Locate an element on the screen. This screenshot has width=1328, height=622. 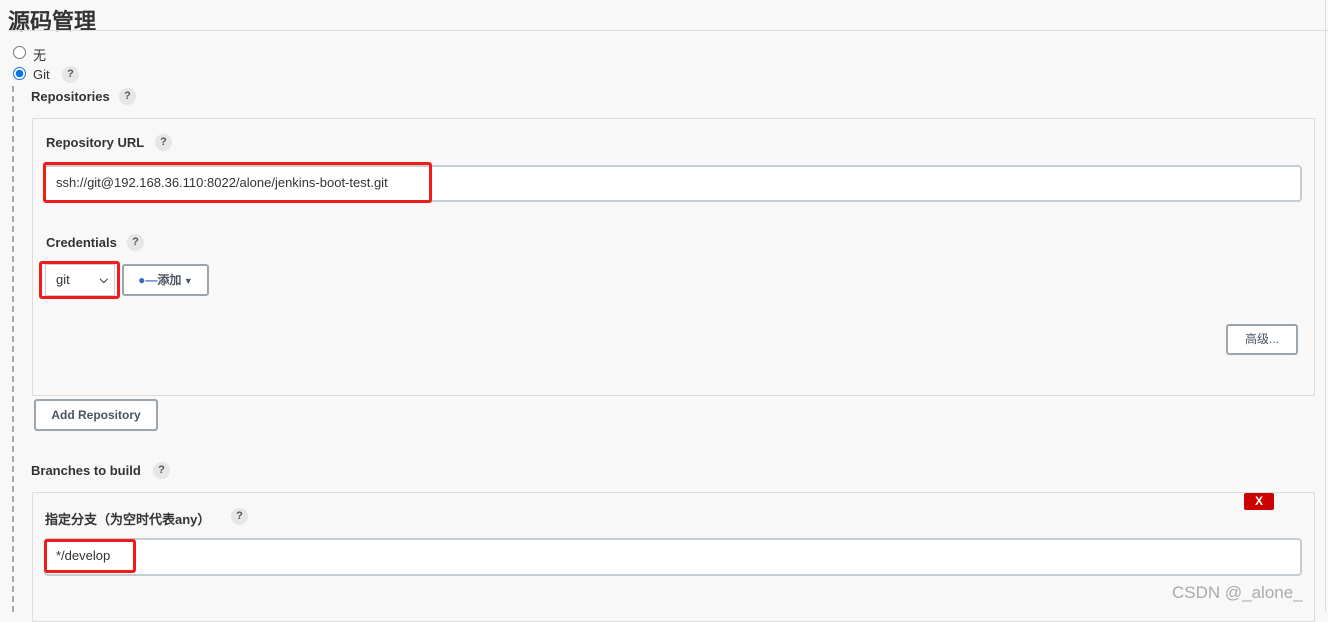
section-title: 源码管理 is located at coordinates (52, 21).